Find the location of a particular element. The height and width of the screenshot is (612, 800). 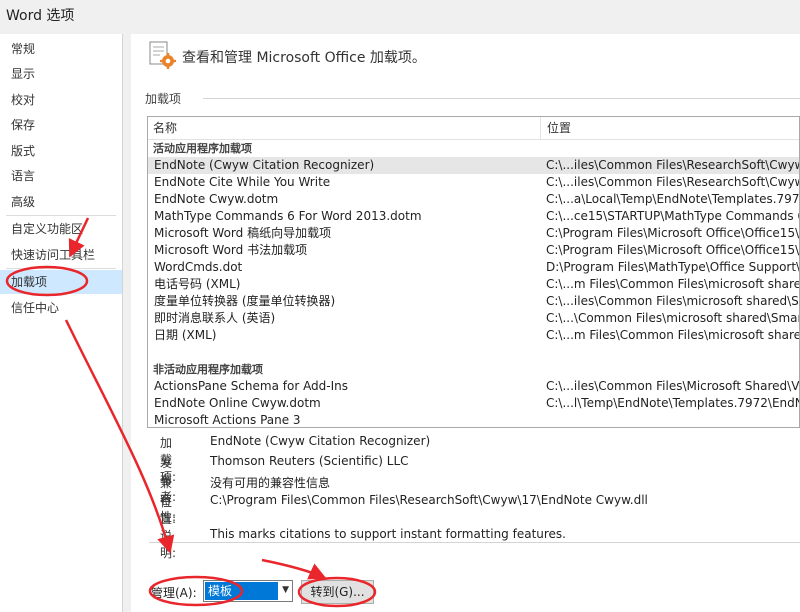

sidebar-item-addins: 加载项 is located at coordinates (61, 282).